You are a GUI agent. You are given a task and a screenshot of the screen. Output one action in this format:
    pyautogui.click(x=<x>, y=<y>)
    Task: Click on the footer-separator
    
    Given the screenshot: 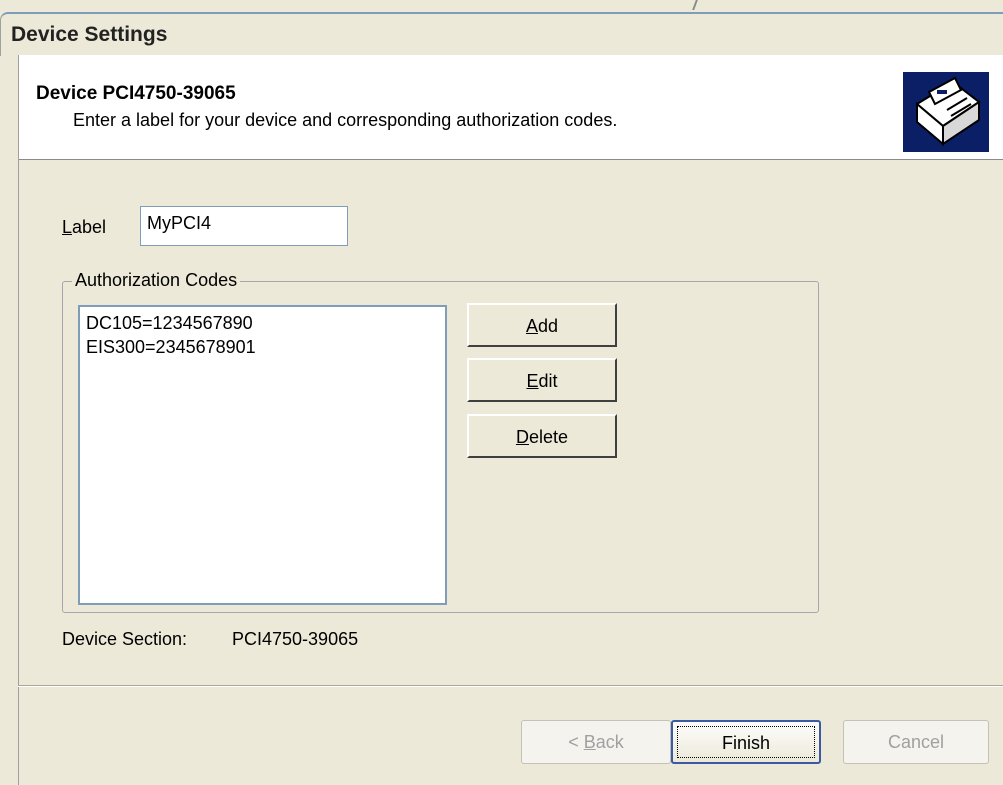 What is the action you would take?
    pyautogui.click(x=510, y=686)
    